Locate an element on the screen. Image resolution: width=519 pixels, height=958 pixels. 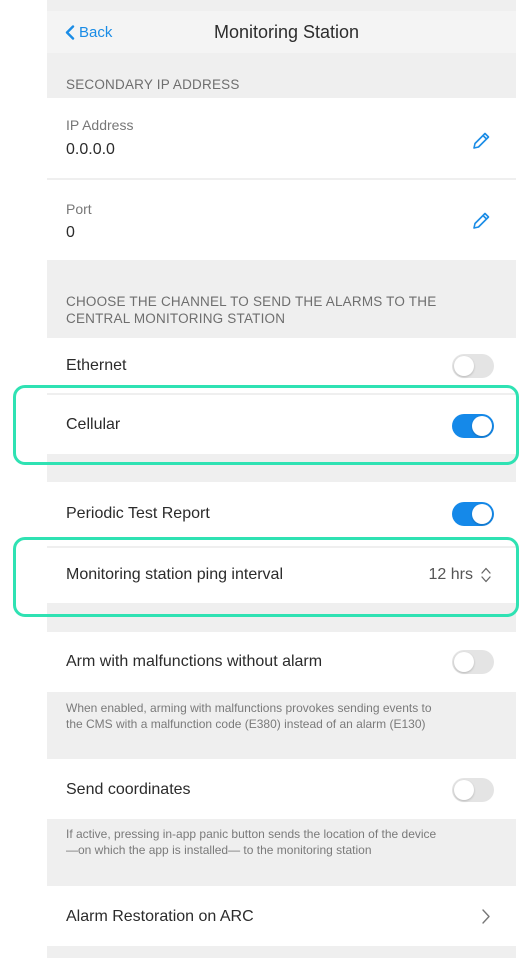
ping-interval-label: Monitoring station ping interval is located at coordinates (175, 574).